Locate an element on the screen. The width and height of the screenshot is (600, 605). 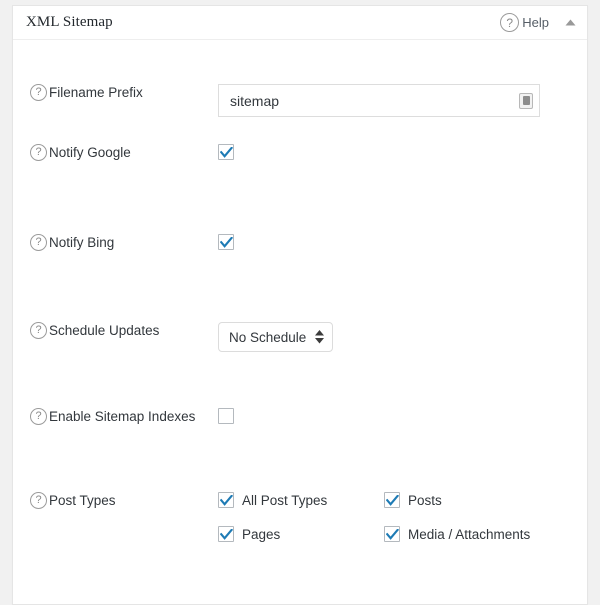
form-autofill-glyph is located at coordinates (526, 100).